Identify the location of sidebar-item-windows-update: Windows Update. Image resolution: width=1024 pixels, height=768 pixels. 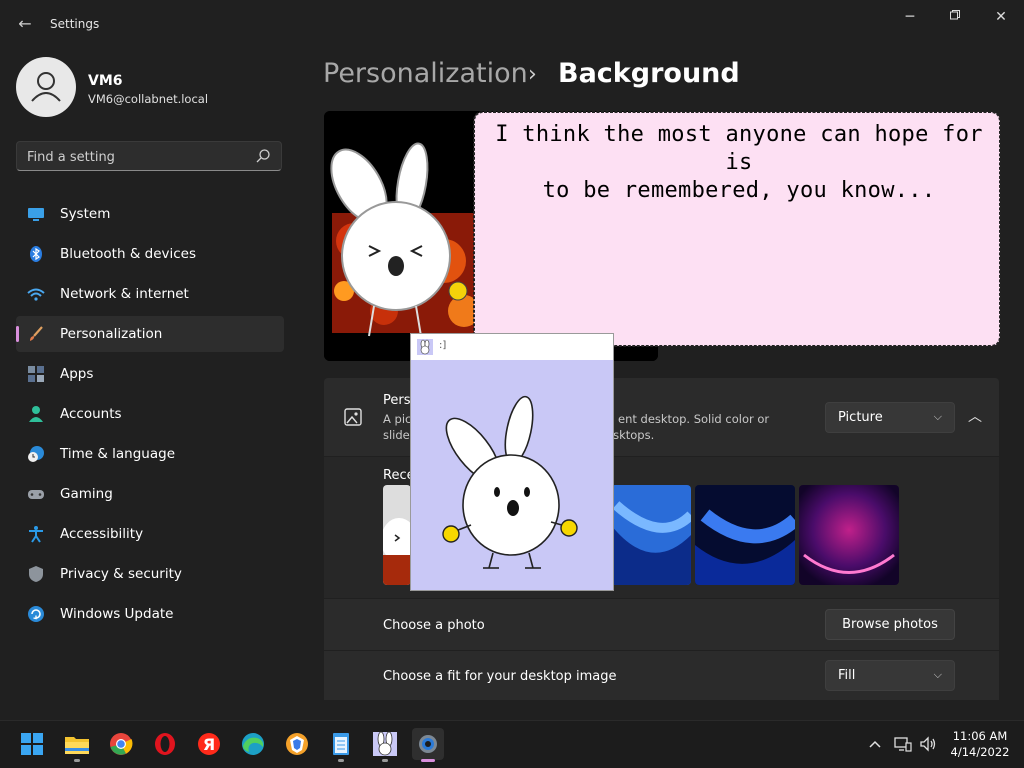
(150, 614).